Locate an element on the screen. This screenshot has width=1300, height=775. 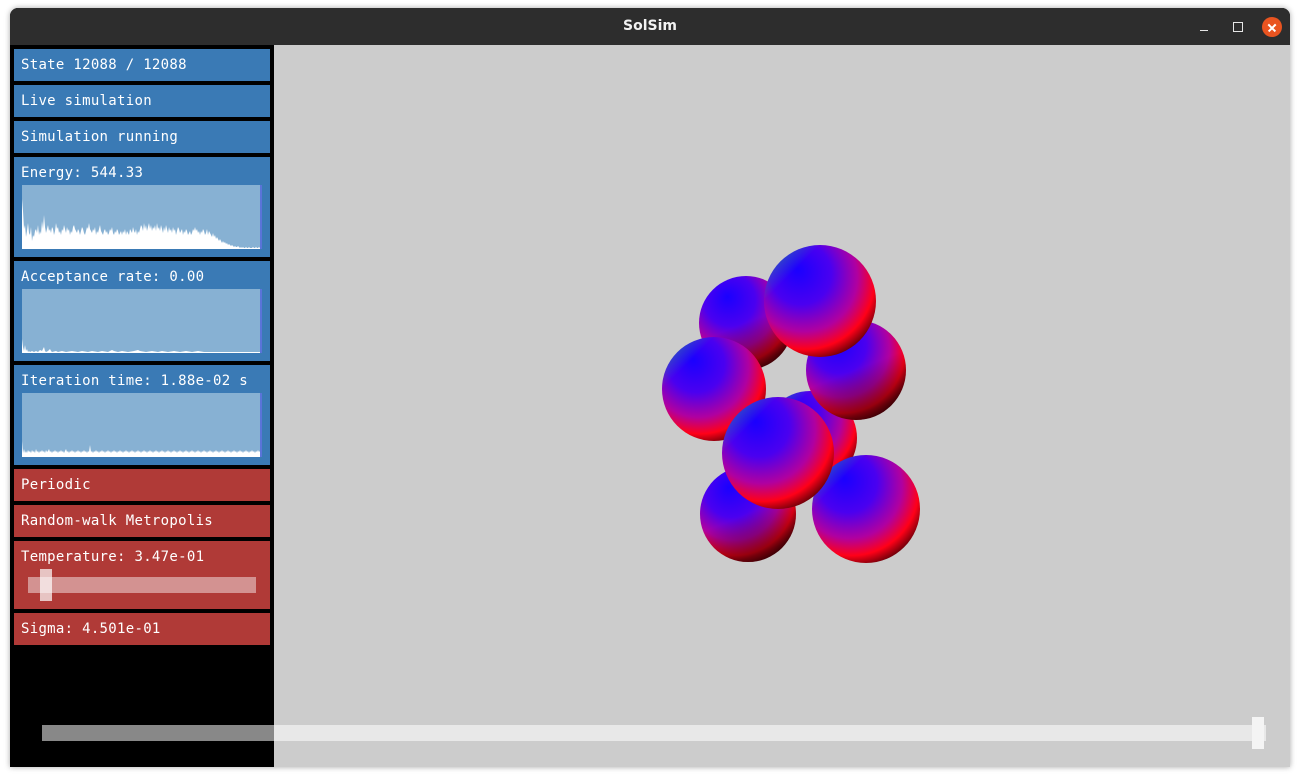
close-icon is located at coordinates (1272, 27).